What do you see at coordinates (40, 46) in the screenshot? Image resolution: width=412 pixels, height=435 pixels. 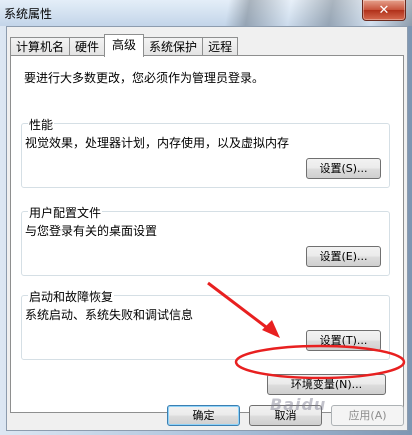 I see `tab-computer-name: 计算机名` at bounding box center [40, 46].